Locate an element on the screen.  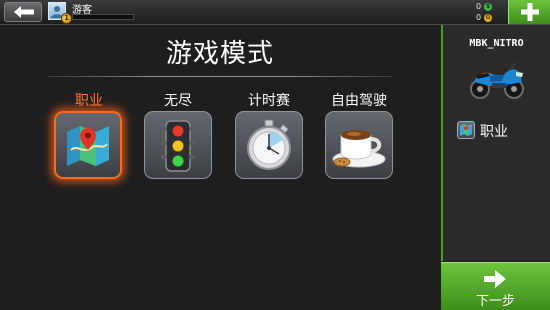
mode-tile-time-trial is located at coordinates (269, 145).